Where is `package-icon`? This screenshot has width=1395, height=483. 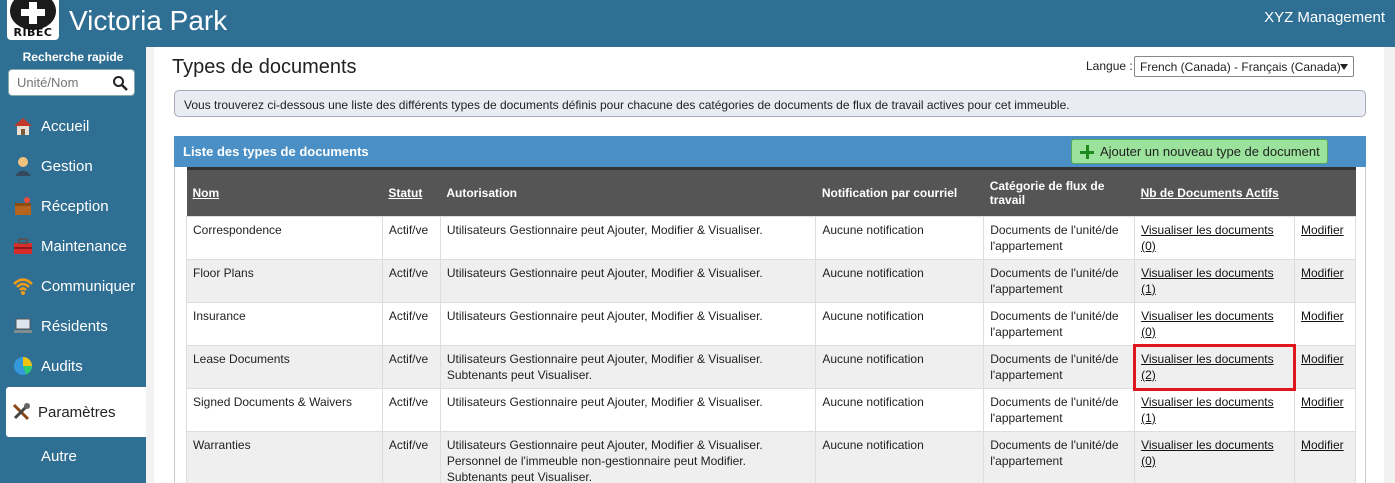
package-icon is located at coordinates (23, 206).